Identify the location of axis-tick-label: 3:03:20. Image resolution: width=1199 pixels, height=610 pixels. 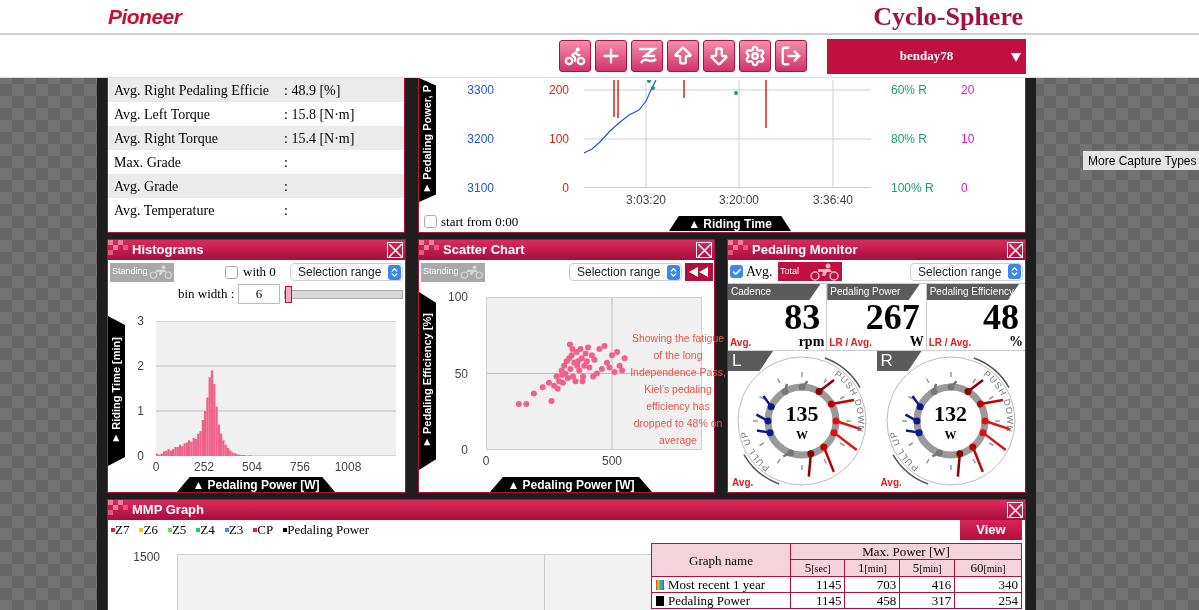
(646, 200).